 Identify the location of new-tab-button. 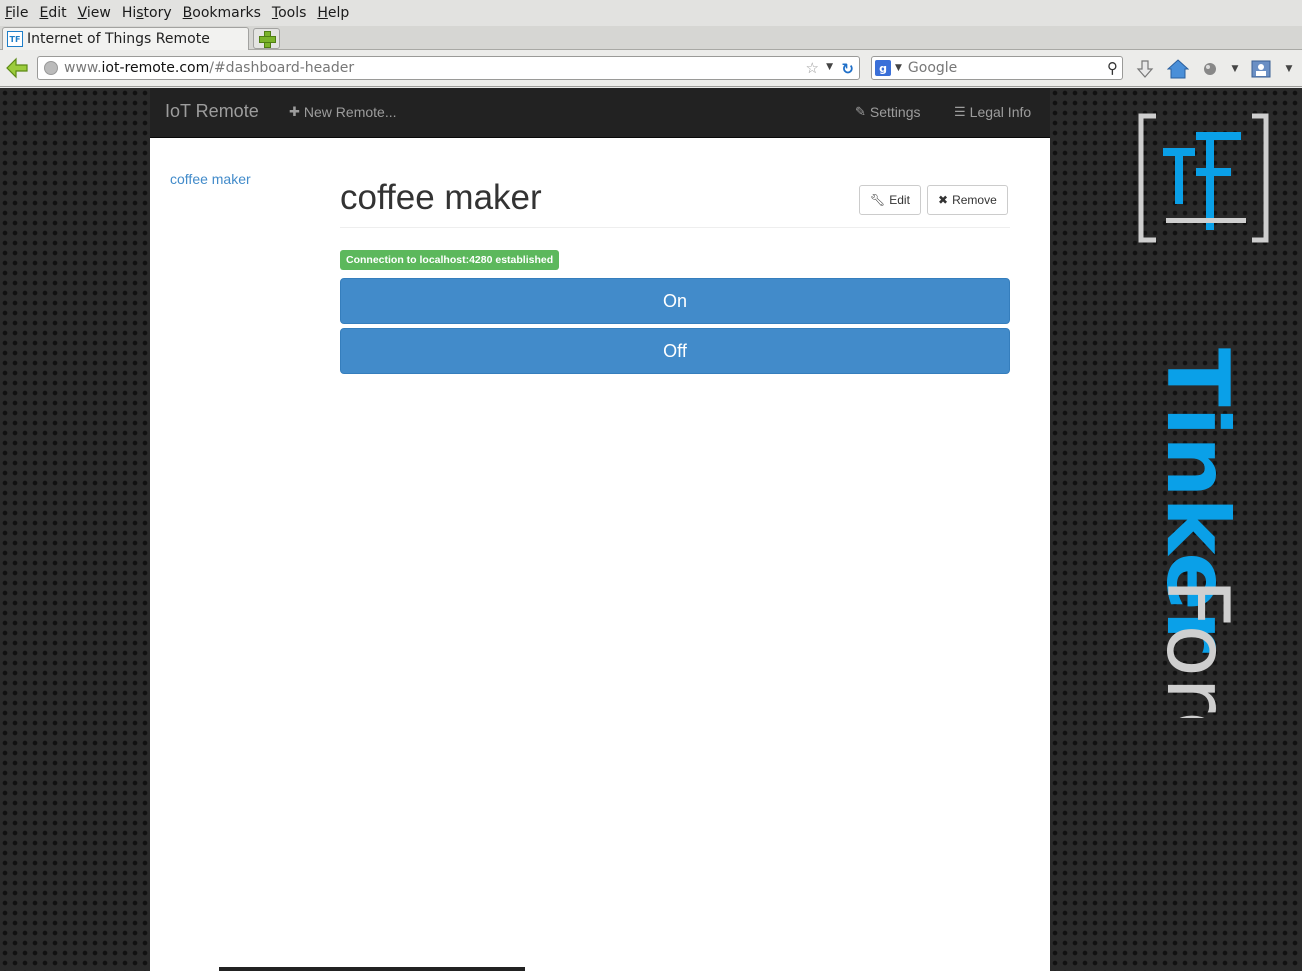
(266, 38).